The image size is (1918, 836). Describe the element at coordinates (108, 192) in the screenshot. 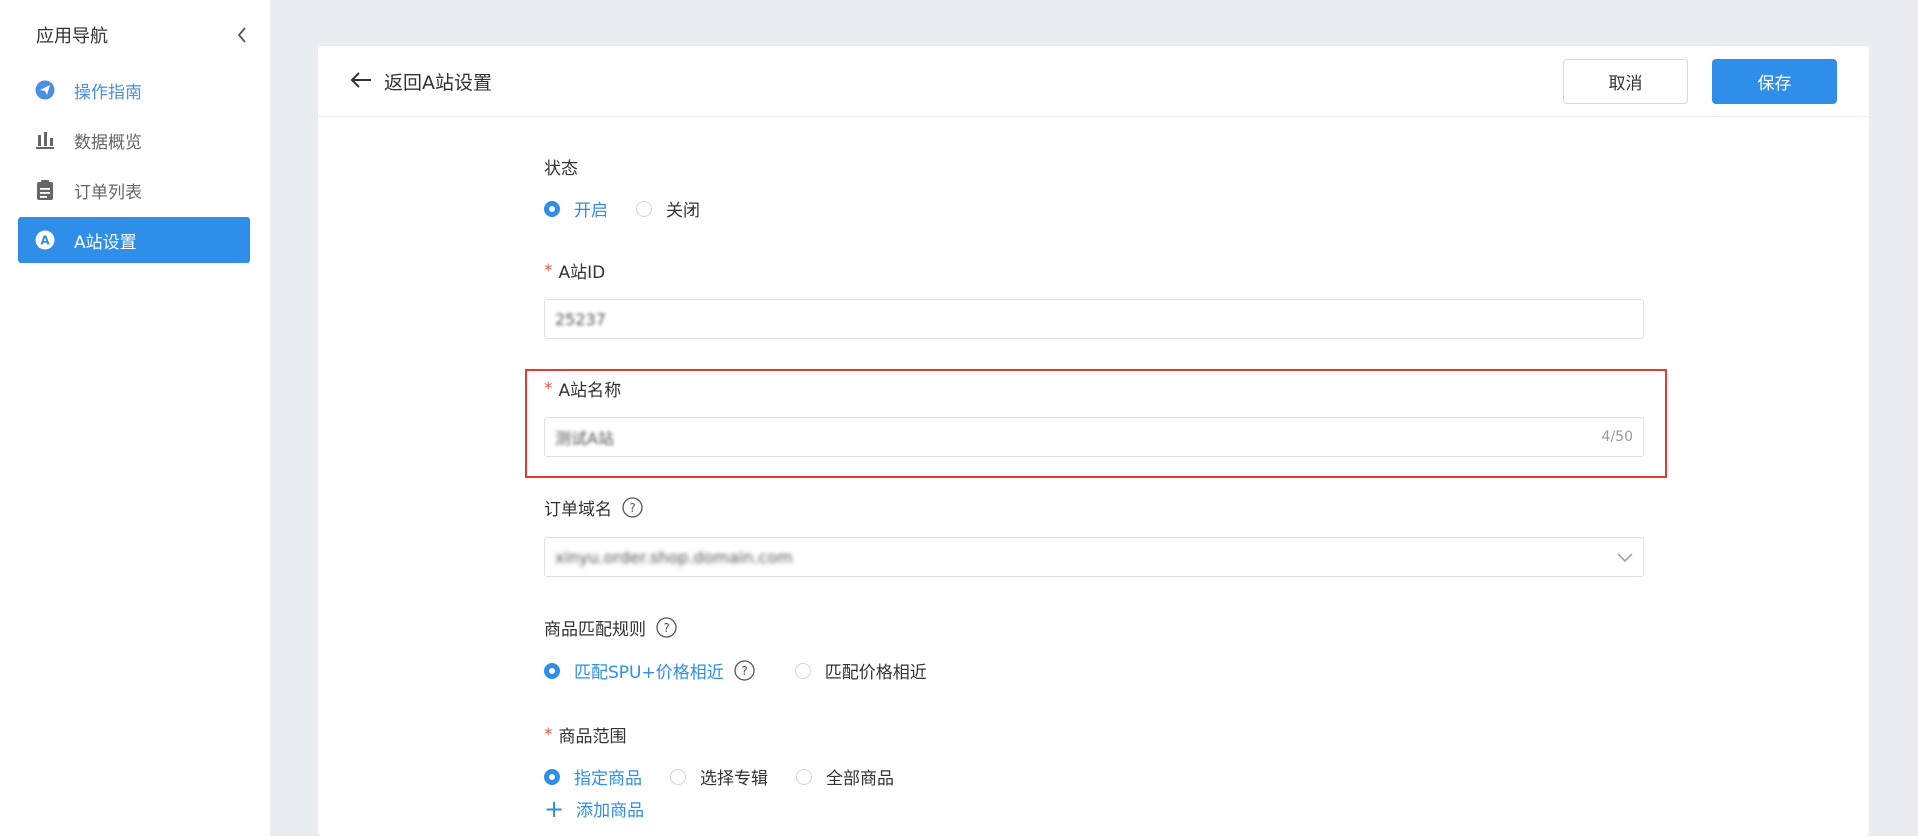

I see `sidebar-item-label: 订单列表` at that location.